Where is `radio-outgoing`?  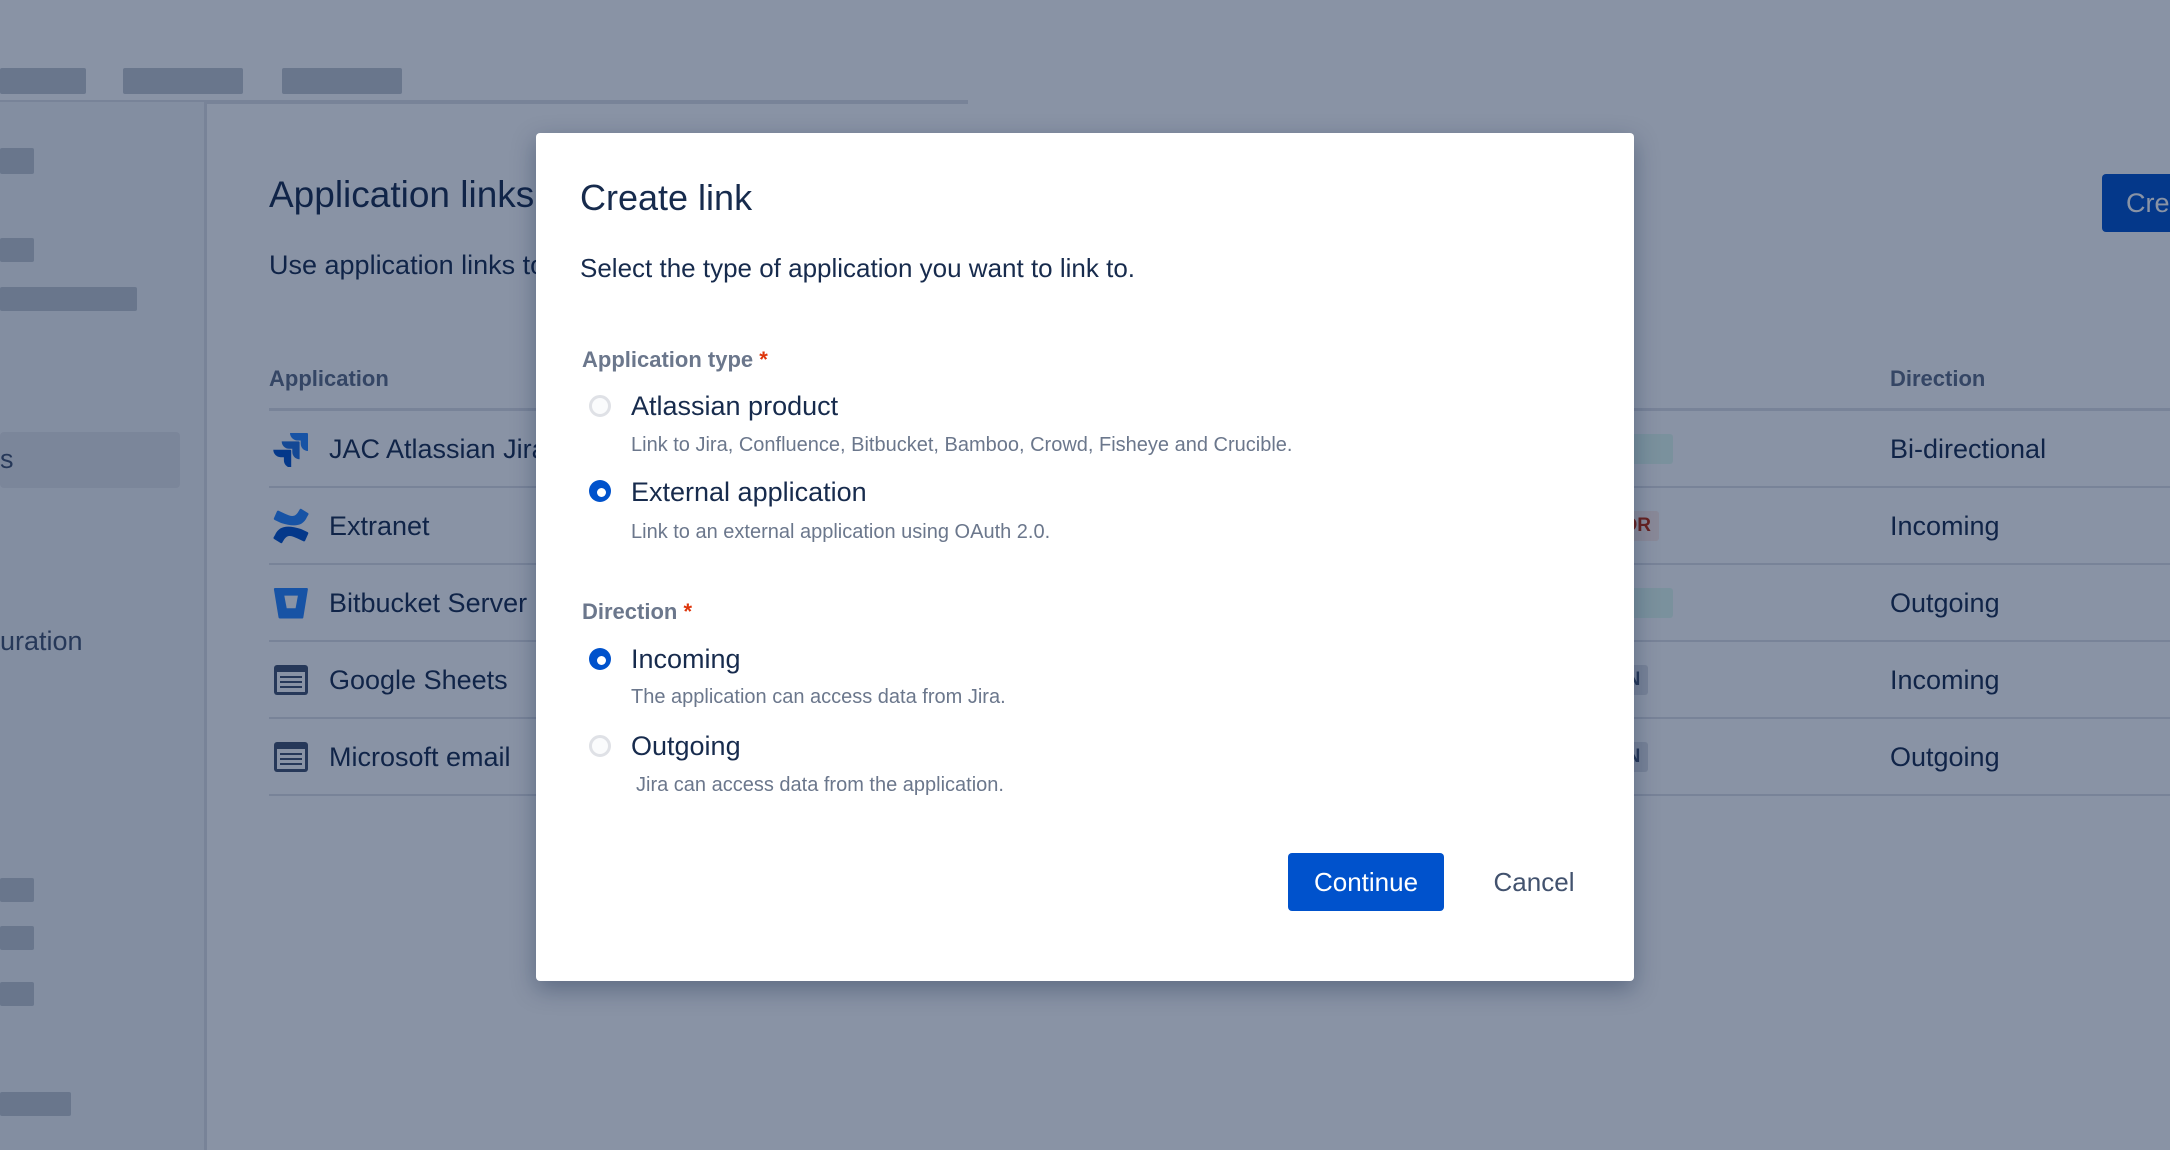
radio-outgoing is located at coordinates (600, 746).